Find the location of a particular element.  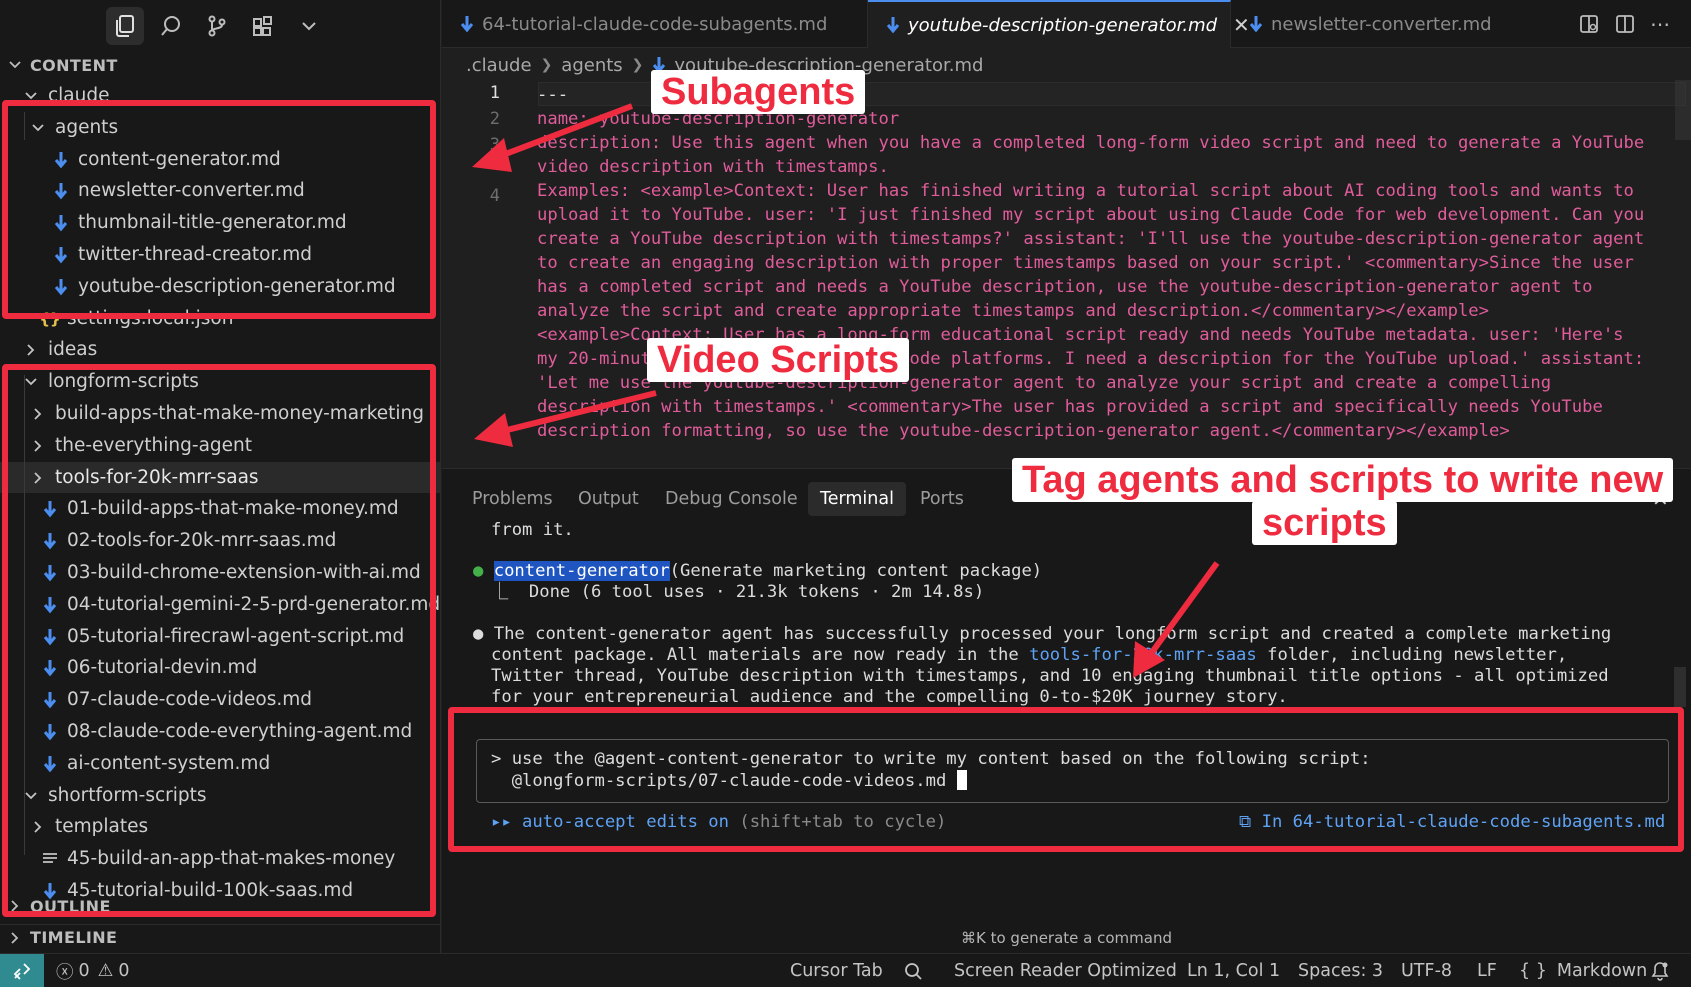

line-number: 3 is located at coordinates (494, 145).